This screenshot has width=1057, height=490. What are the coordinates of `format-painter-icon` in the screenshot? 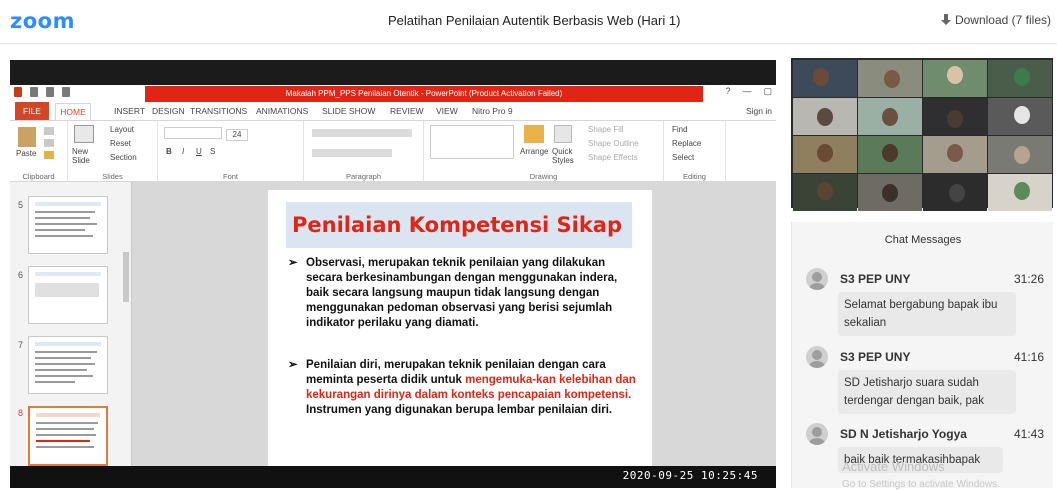 It's located at (49, 155).